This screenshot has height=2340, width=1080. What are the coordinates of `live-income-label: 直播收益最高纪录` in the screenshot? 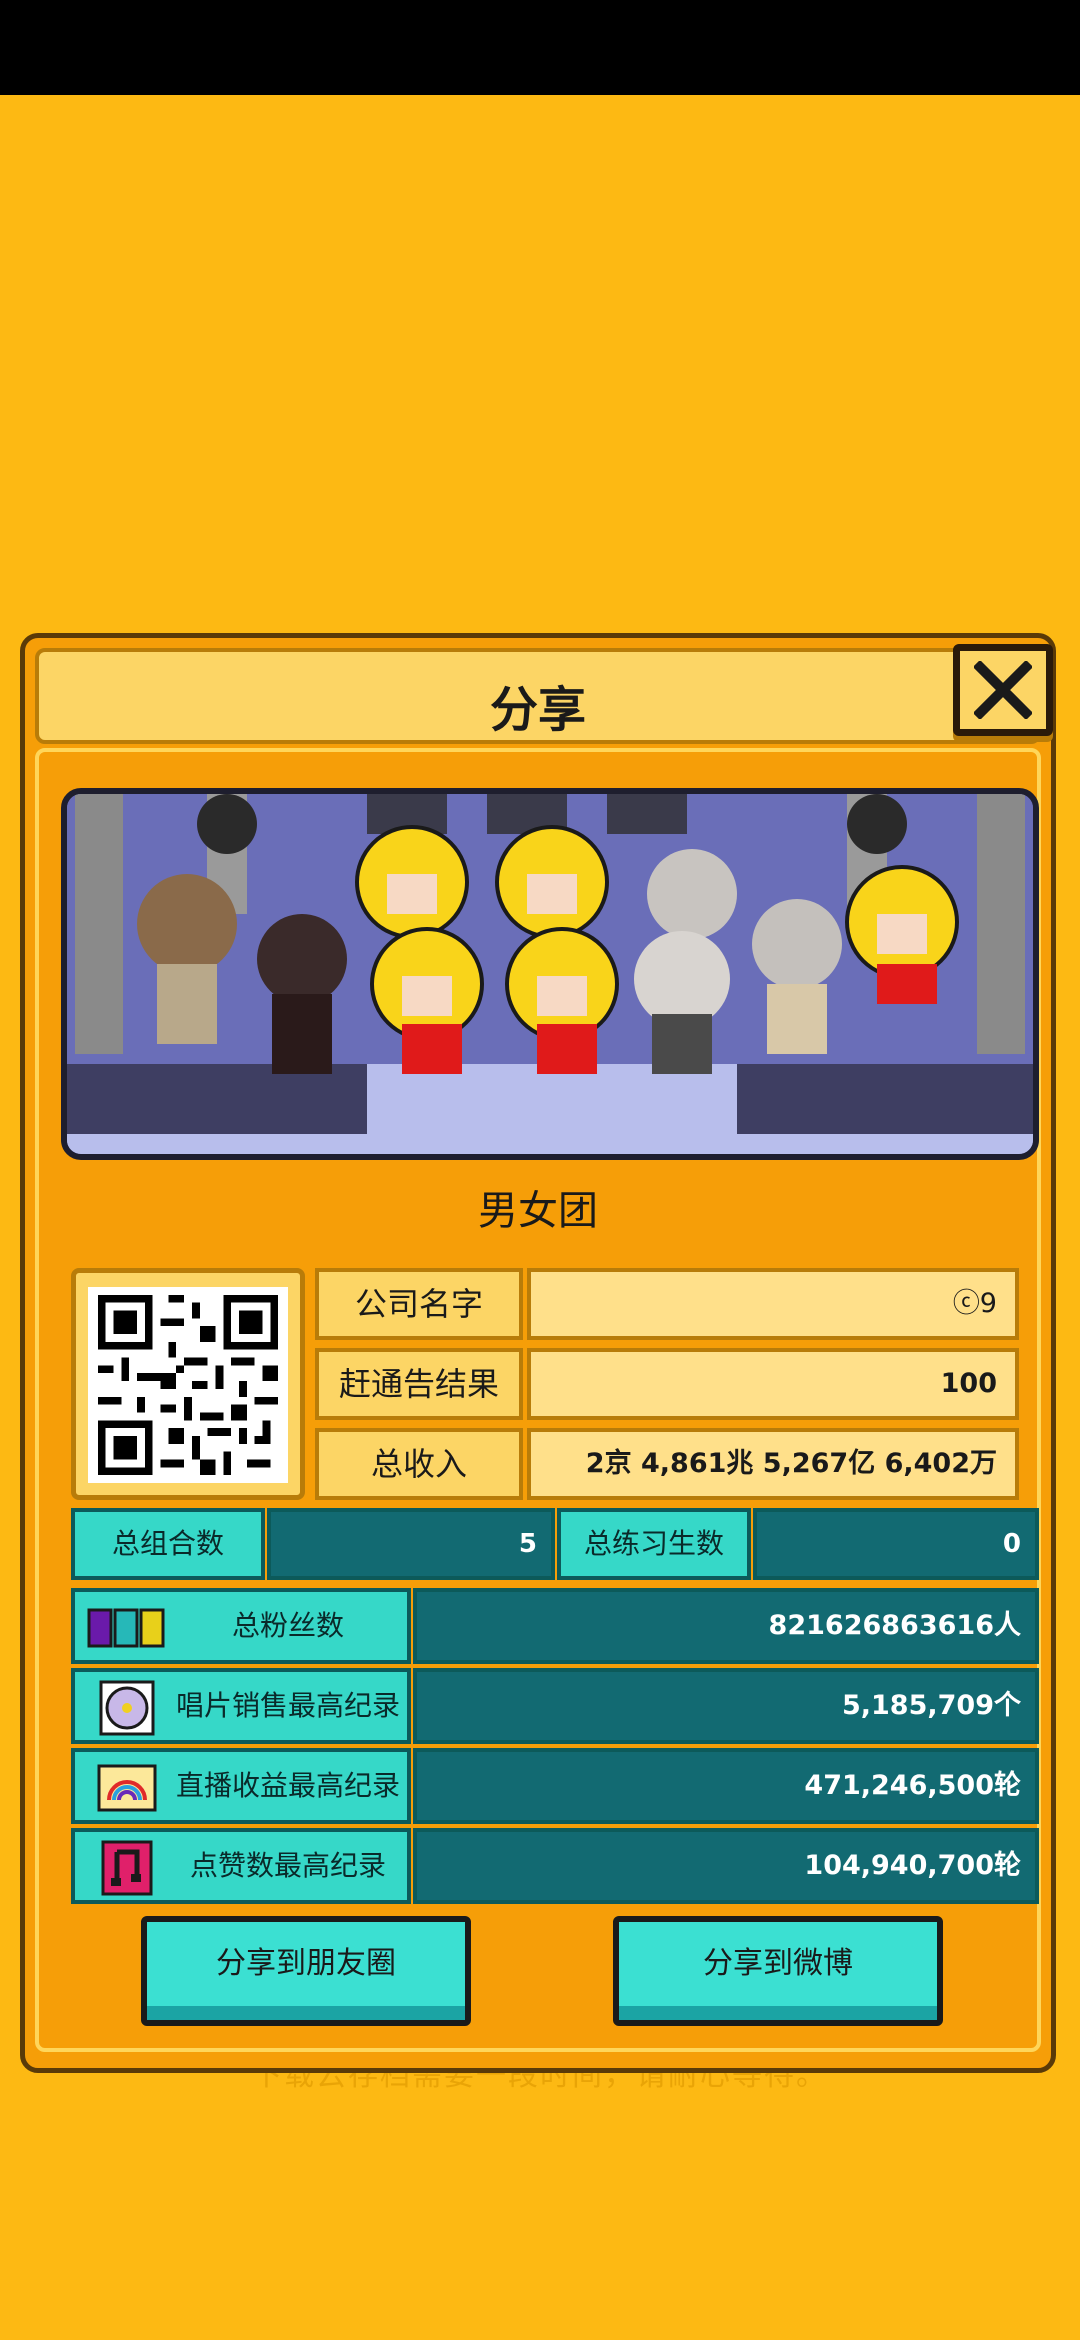 It's located at (287, 1785).